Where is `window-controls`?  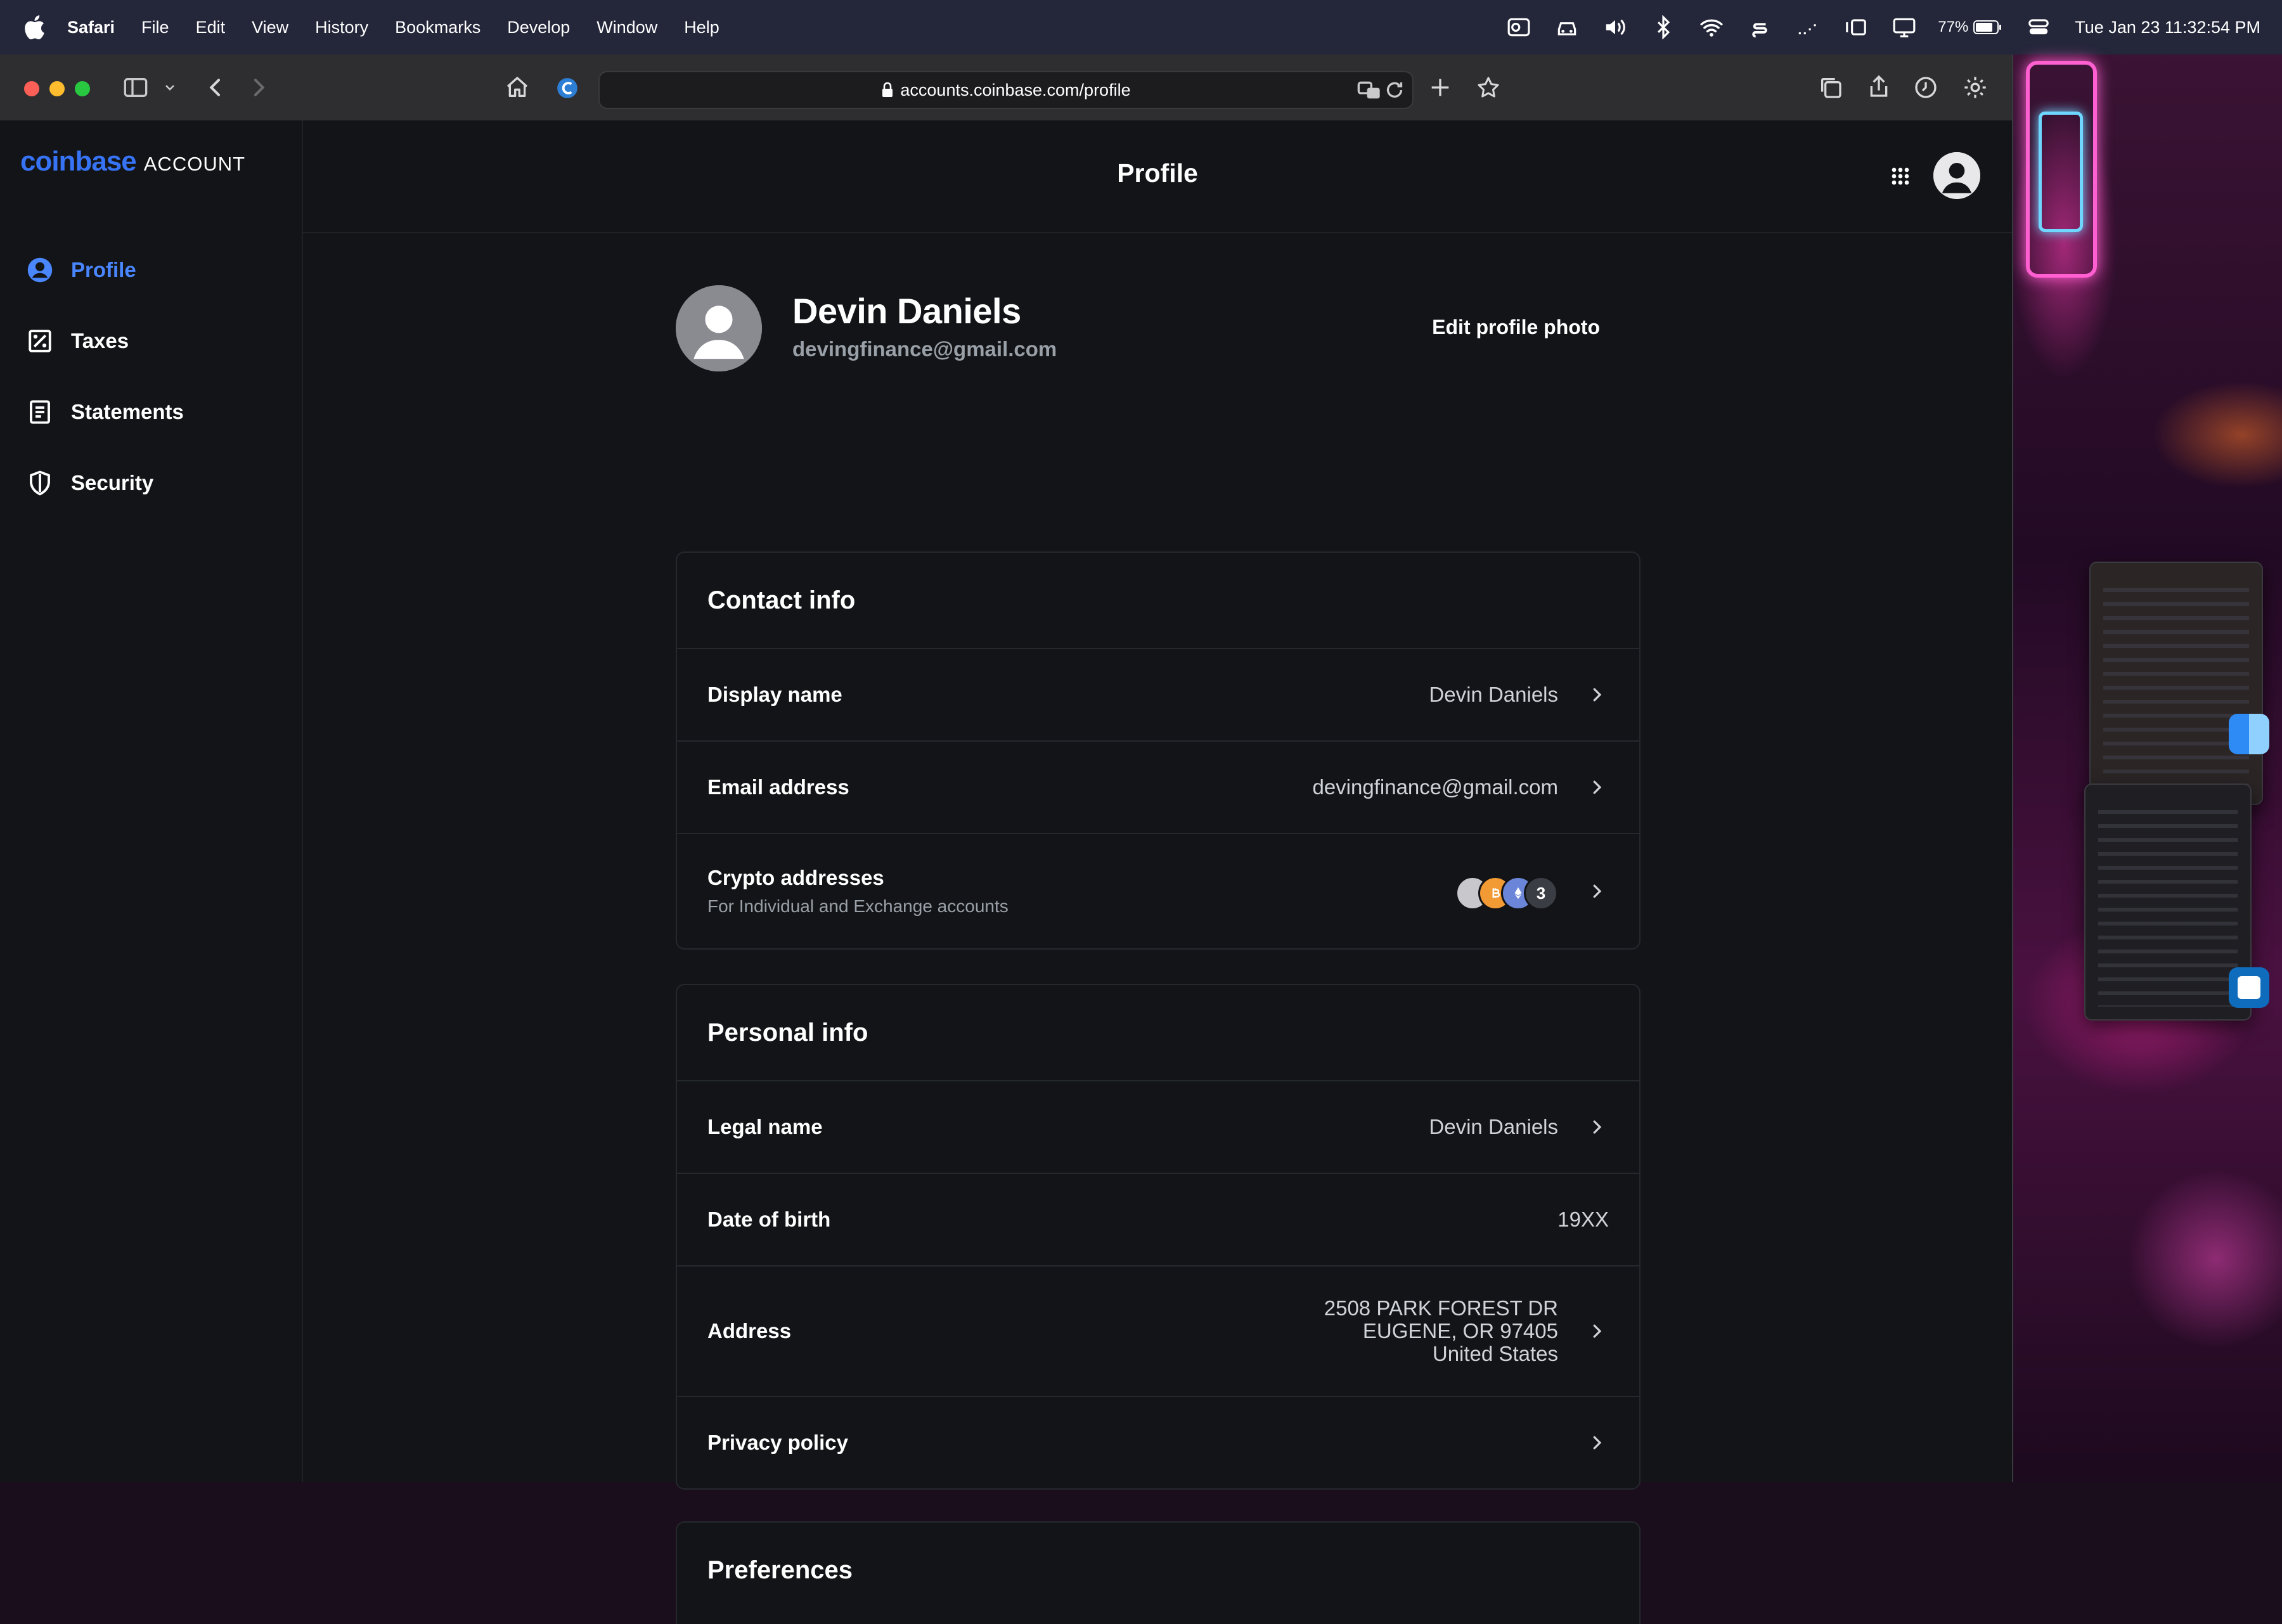 window-controls is located at coordinates (62, 88).